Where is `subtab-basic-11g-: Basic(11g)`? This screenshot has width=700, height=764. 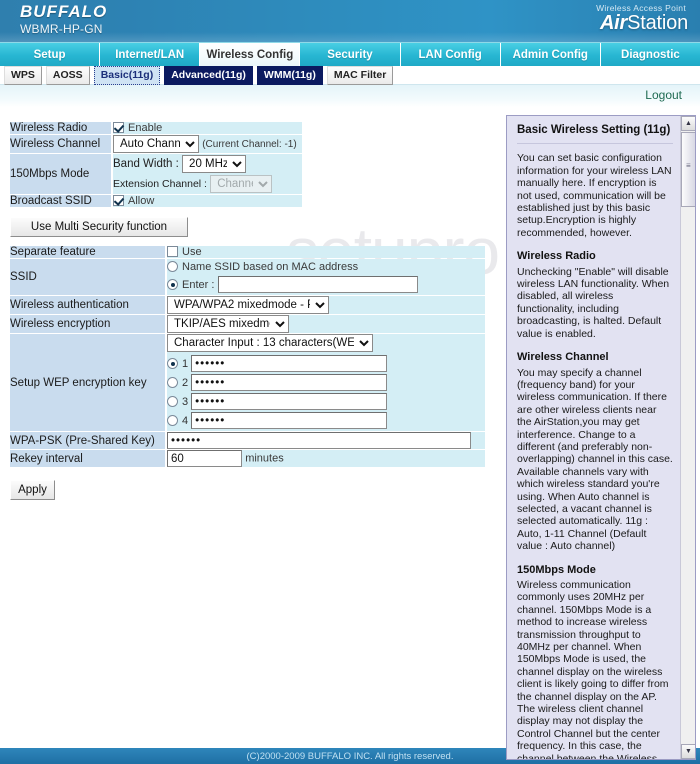
subtab-basic-11g-: Basic(11g) is located at coordinates (127, 75).